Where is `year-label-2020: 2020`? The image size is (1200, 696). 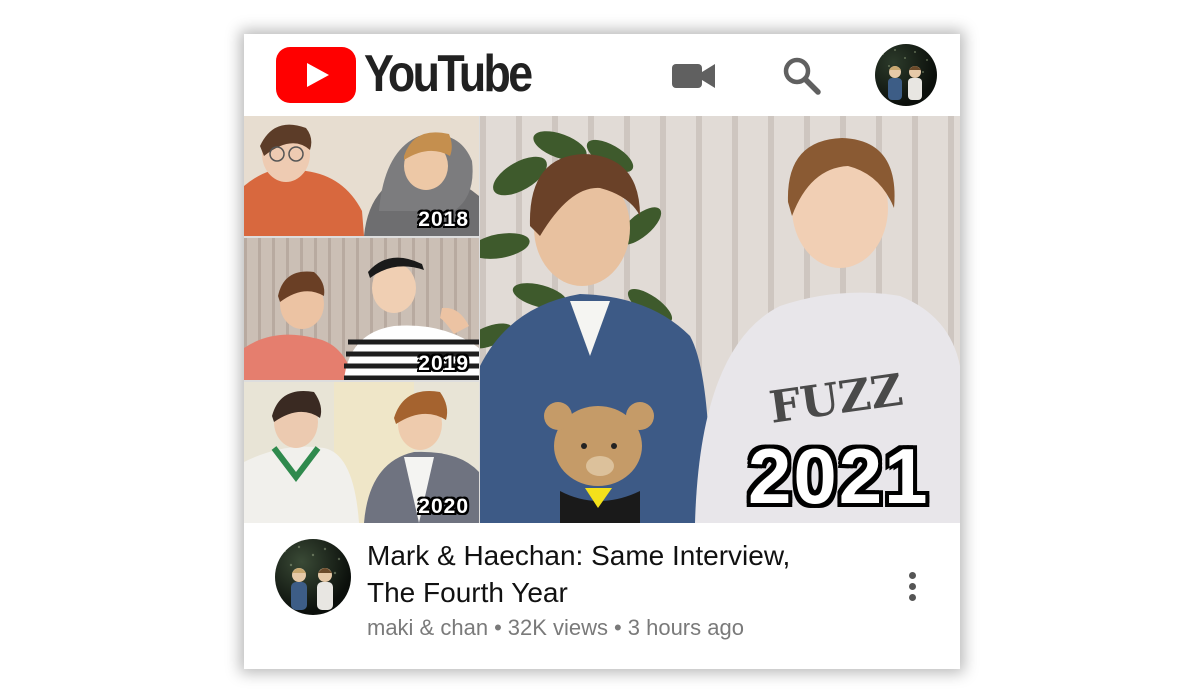
year-label-2020: 2020 is located at coordinates (443, 506).